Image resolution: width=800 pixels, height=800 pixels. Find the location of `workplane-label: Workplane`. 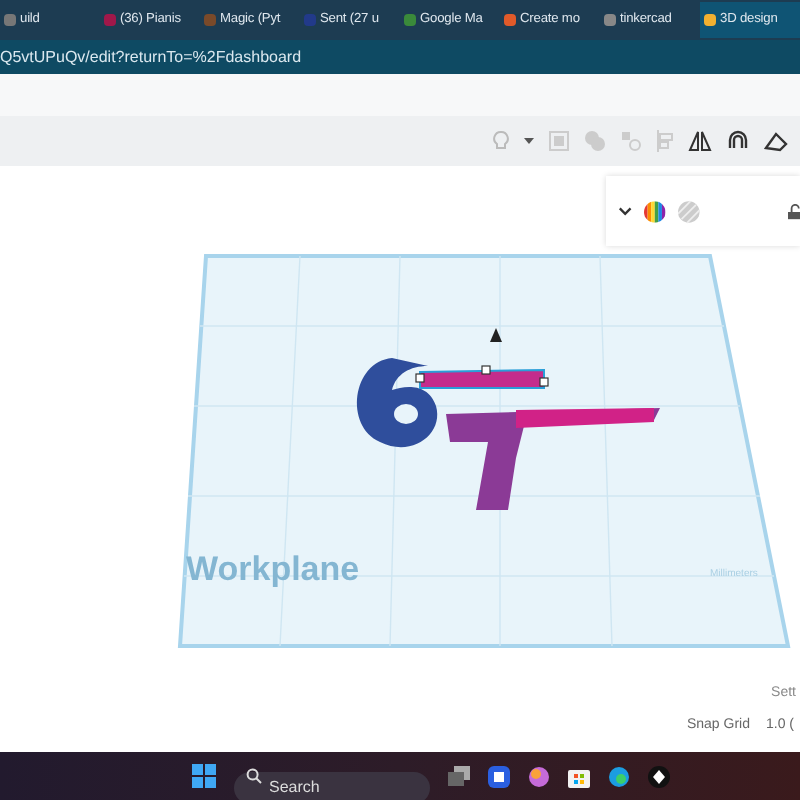

workplane-label: Workplane is located at coordinates (273, 569).